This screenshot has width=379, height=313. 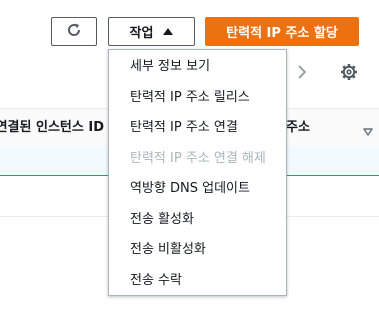 I want to click on sort-down-icon, so click(x=368, y=129).